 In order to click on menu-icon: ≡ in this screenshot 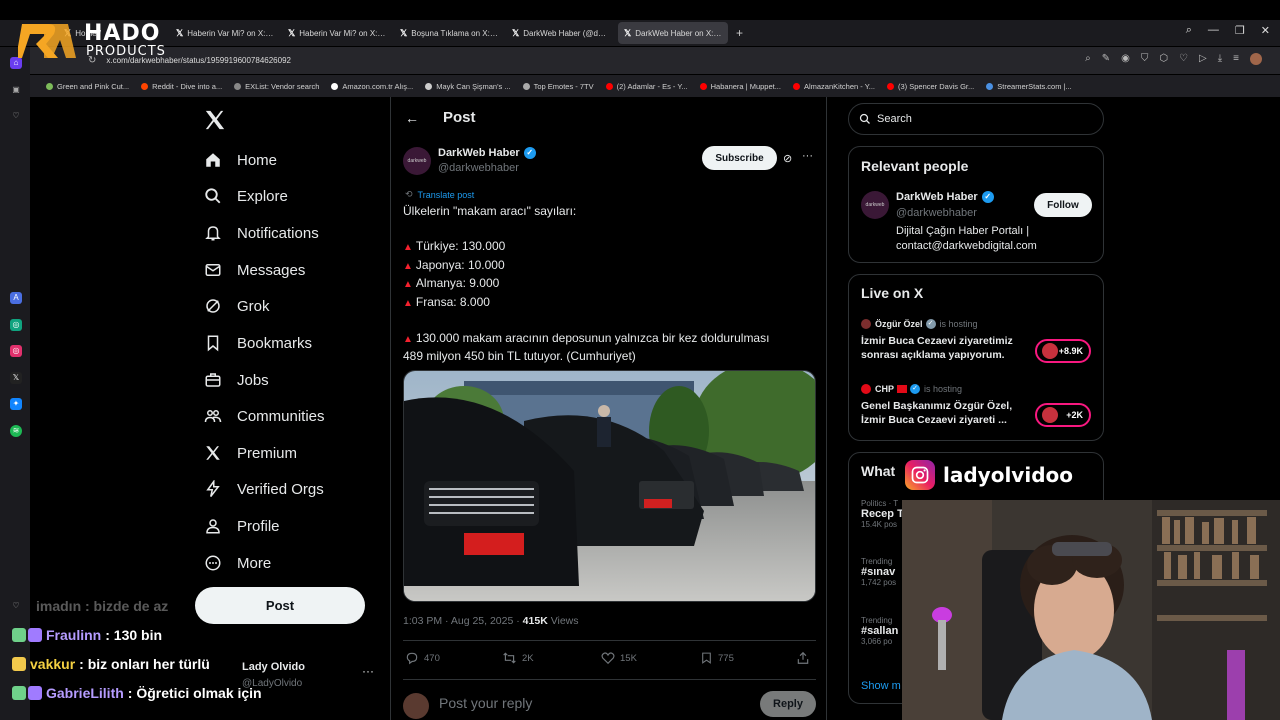, I will do `click(1236, 59)`.